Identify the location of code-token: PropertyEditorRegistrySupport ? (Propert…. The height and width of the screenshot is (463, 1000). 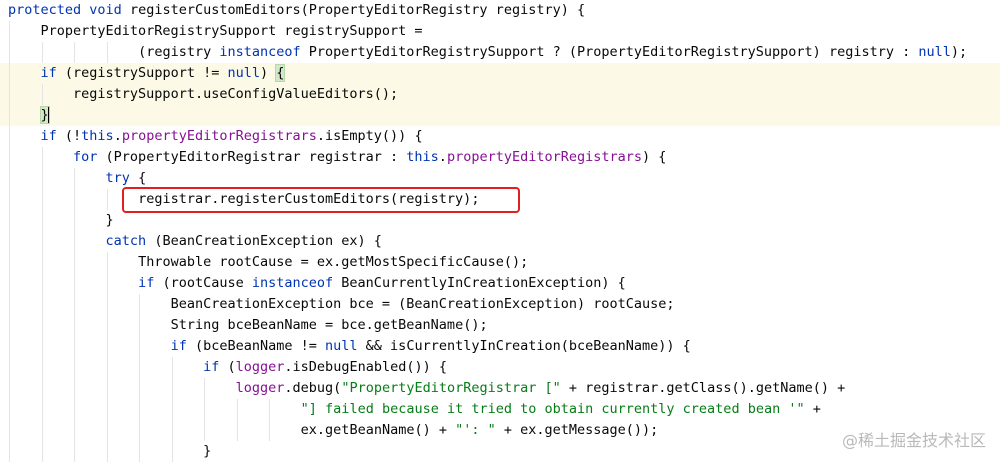
(609, 52).